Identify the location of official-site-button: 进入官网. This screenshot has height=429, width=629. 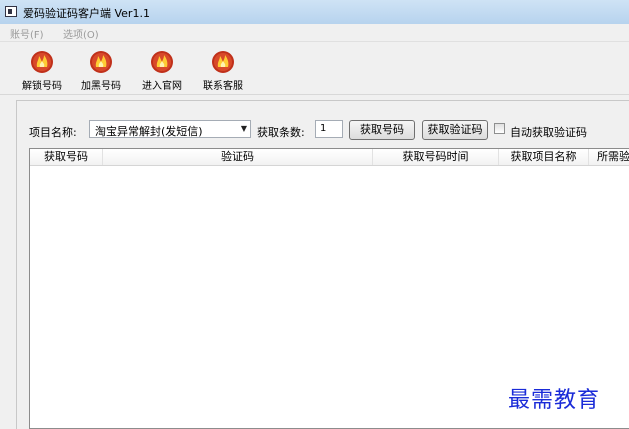
(162, 72).